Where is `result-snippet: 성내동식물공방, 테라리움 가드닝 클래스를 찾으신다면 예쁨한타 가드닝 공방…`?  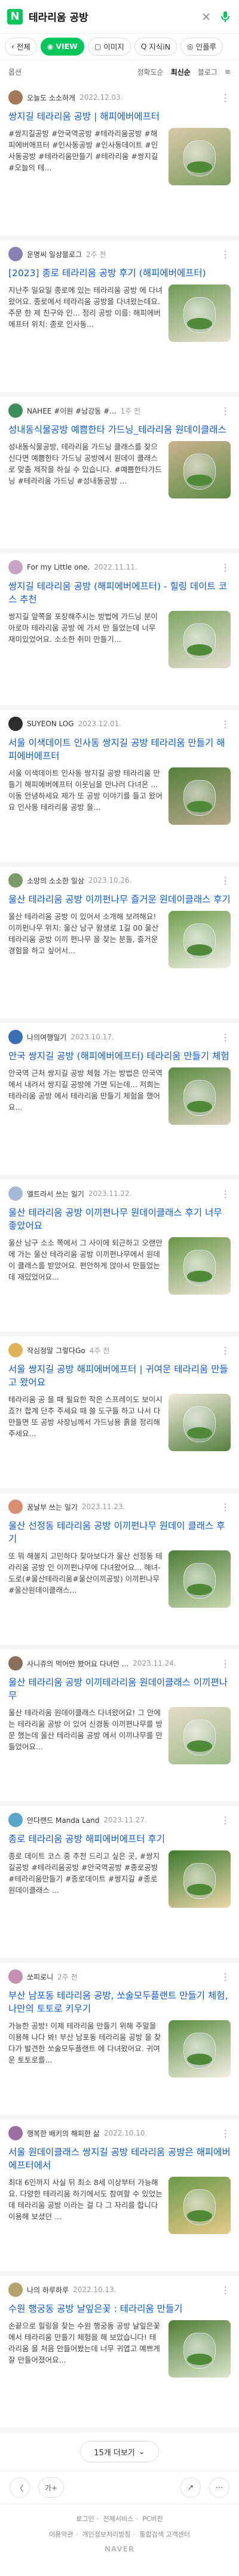 result-snippet: 성내동식물공방, 테라리움 가드닝 클래스를 찾으신다면 예쁨한타 가드닝 공방… is located at coordinates (85, 469).